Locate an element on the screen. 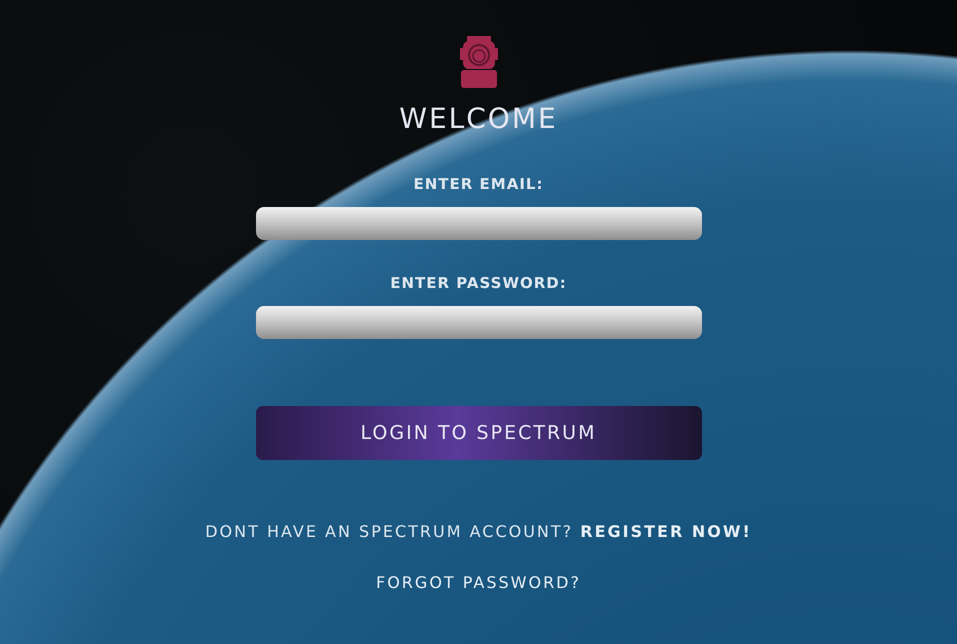  field-label: ENTER PASSWORD: is located at coordinates (478, 283).